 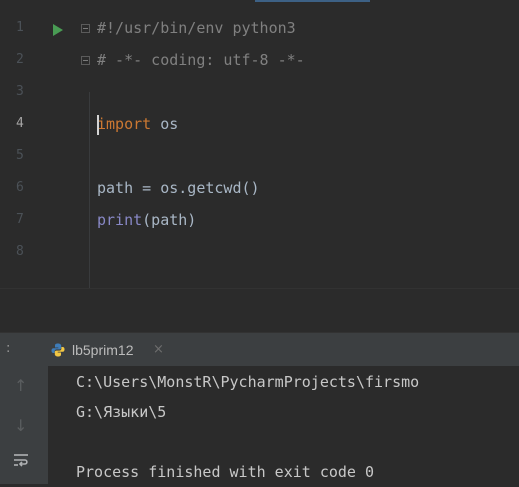 I want to click on gutter-line: 7, so click(x=44, y=220).